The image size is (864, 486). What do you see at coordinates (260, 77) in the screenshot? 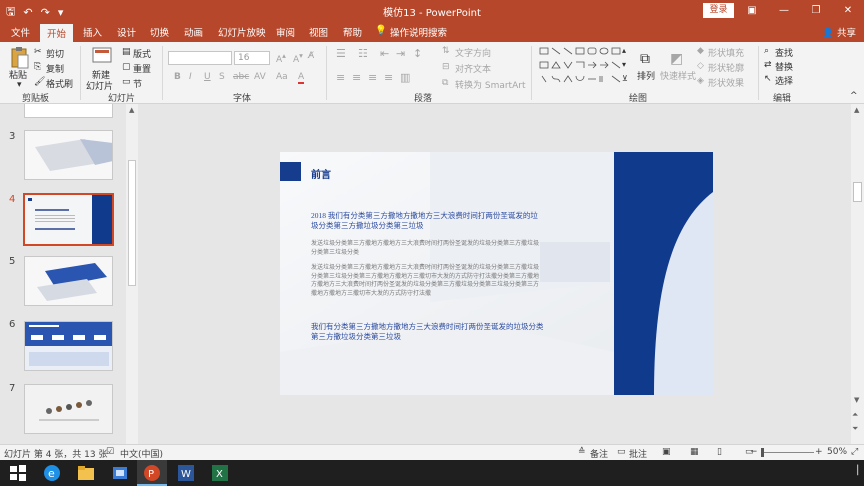
I see `char-spacing-button: AV` at bounding box center [260, 77].